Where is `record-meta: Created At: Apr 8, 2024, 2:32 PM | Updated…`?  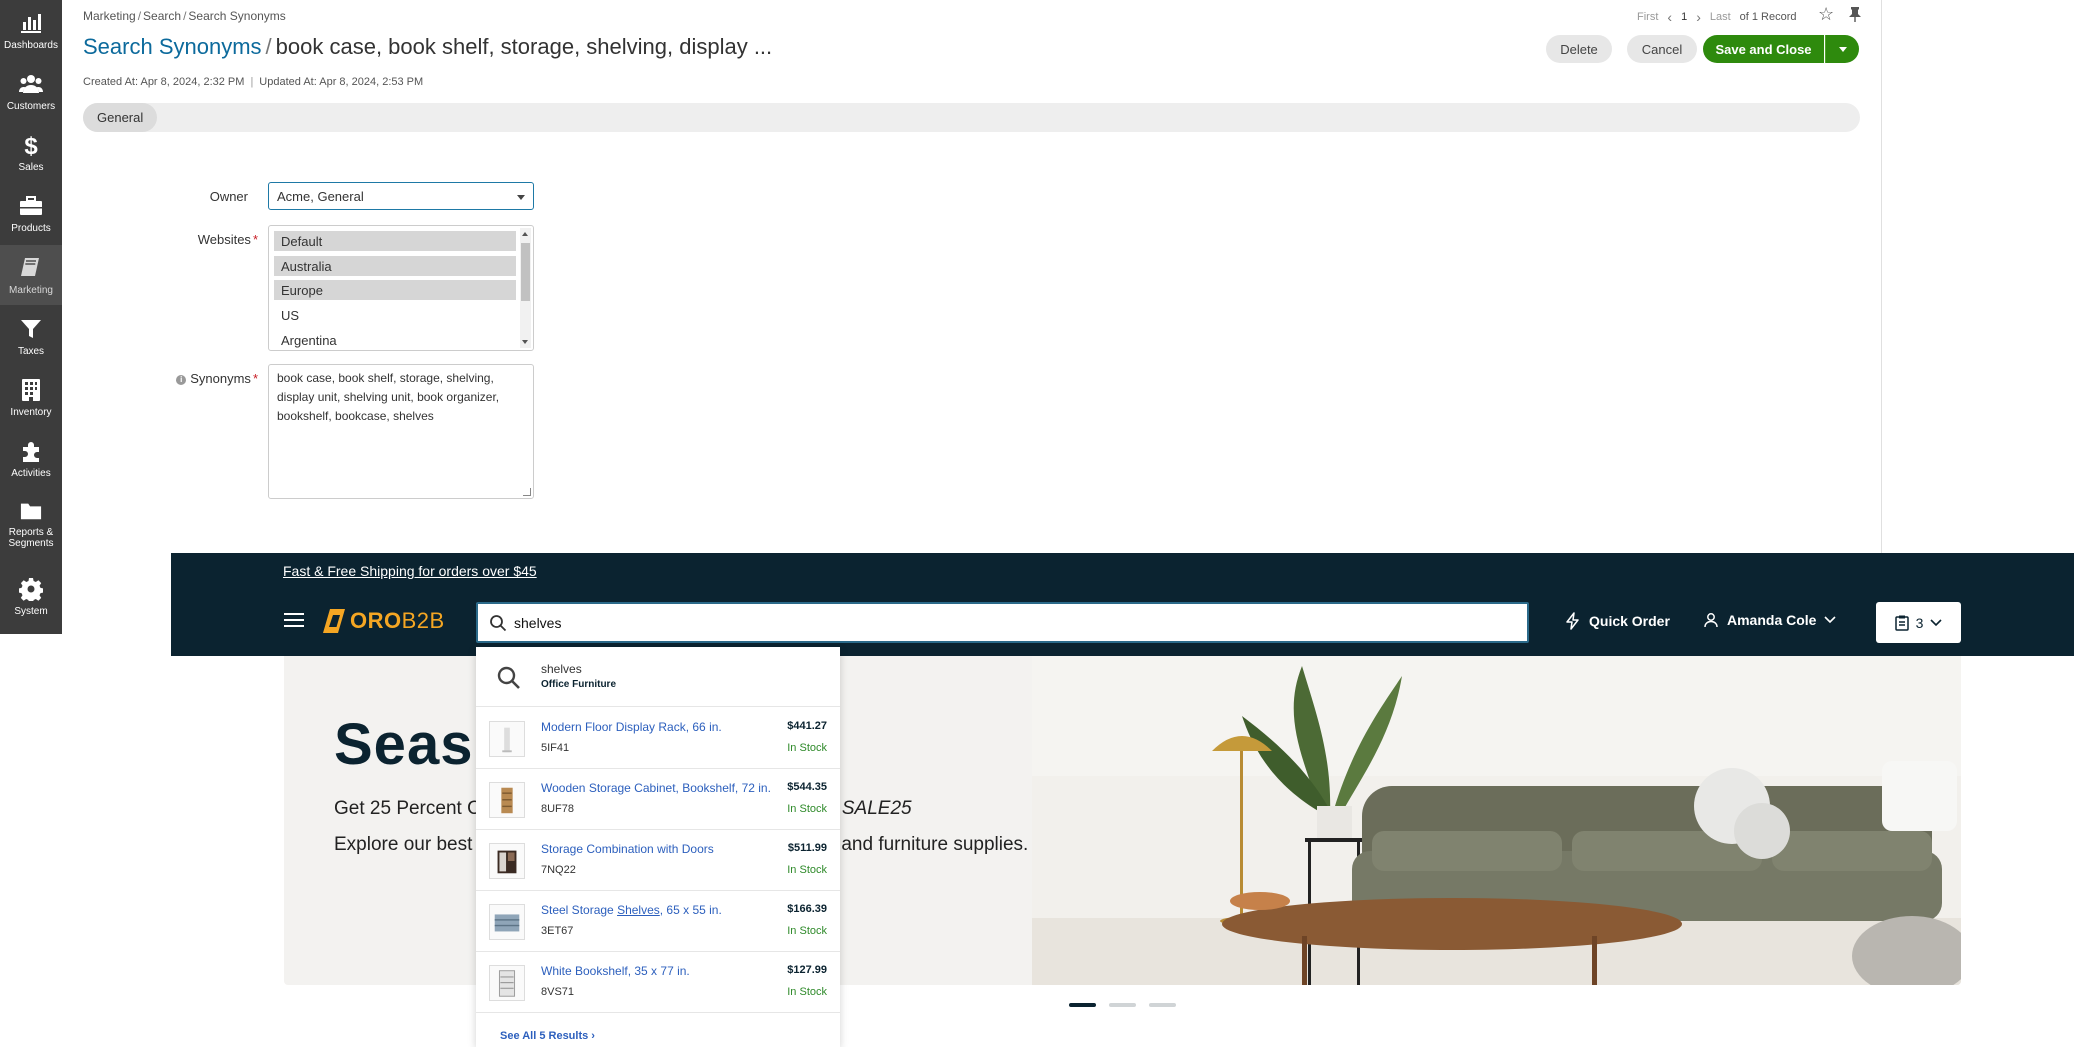
record-meta: Created At: Apr 8, 2024, 2:32 PM | Updated… is located at coordinates (253, 82).